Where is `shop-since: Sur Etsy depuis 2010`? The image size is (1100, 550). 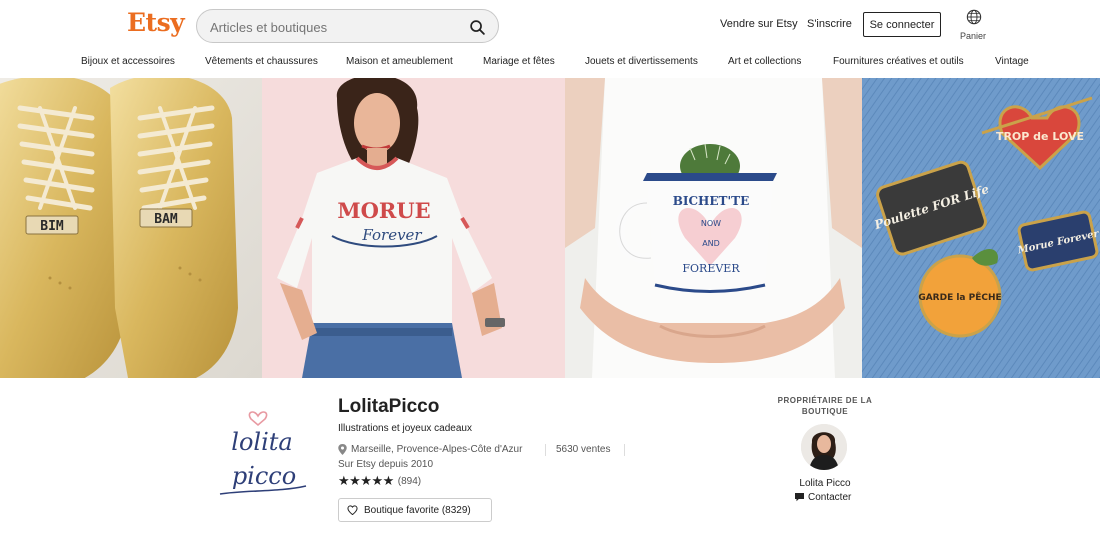 shop-since: Sur Etsy depuis 2010 is located at coordinates (386, 464).